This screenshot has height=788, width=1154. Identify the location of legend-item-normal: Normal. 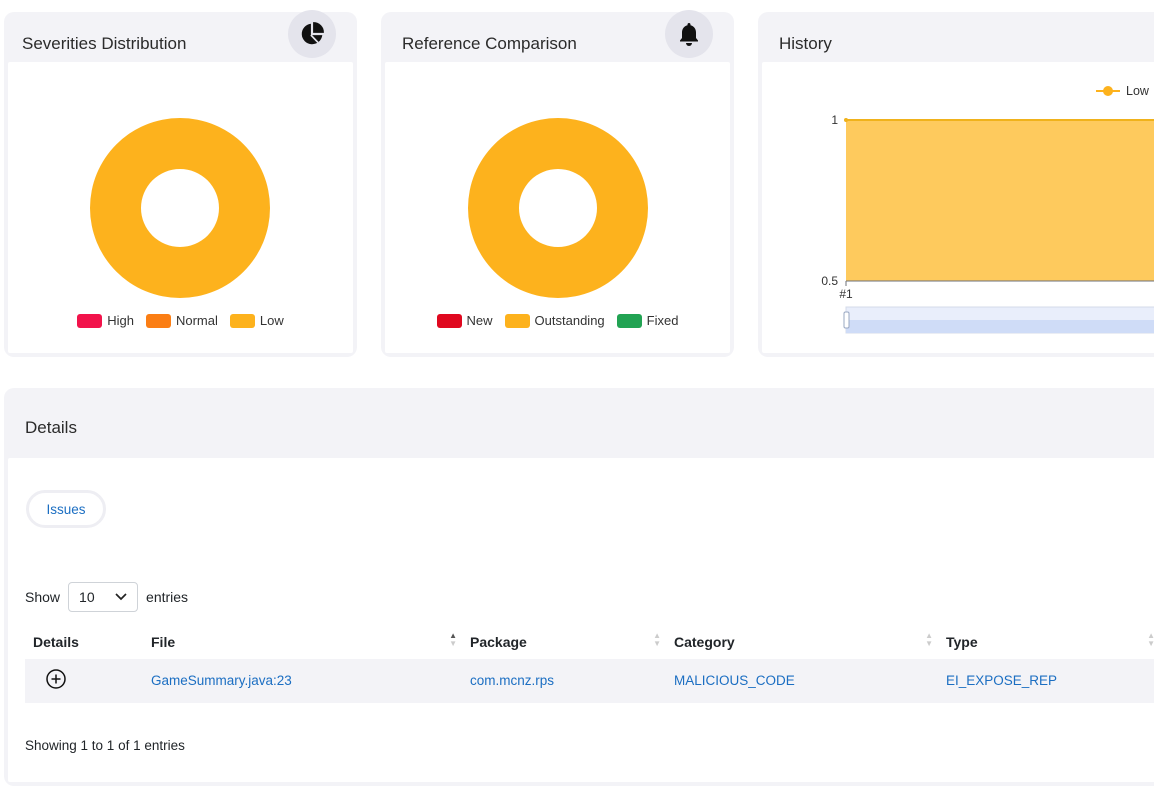
(181, 320).